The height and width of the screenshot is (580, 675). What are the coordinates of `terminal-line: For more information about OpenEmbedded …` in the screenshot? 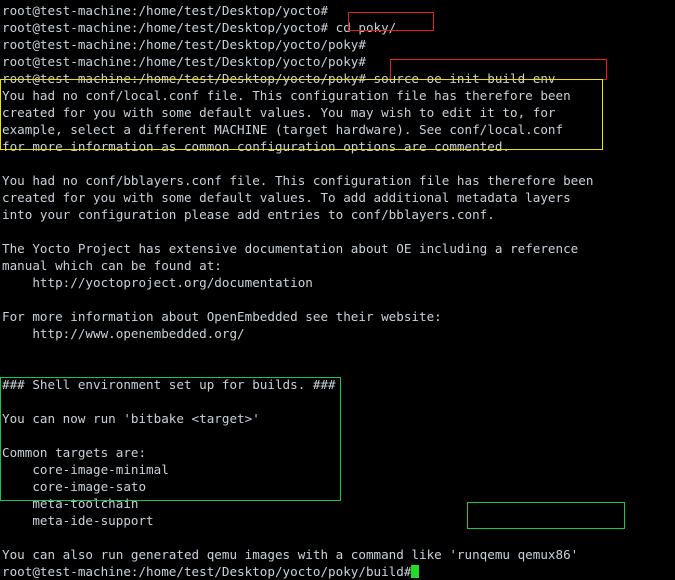 It's located at (222, 316).